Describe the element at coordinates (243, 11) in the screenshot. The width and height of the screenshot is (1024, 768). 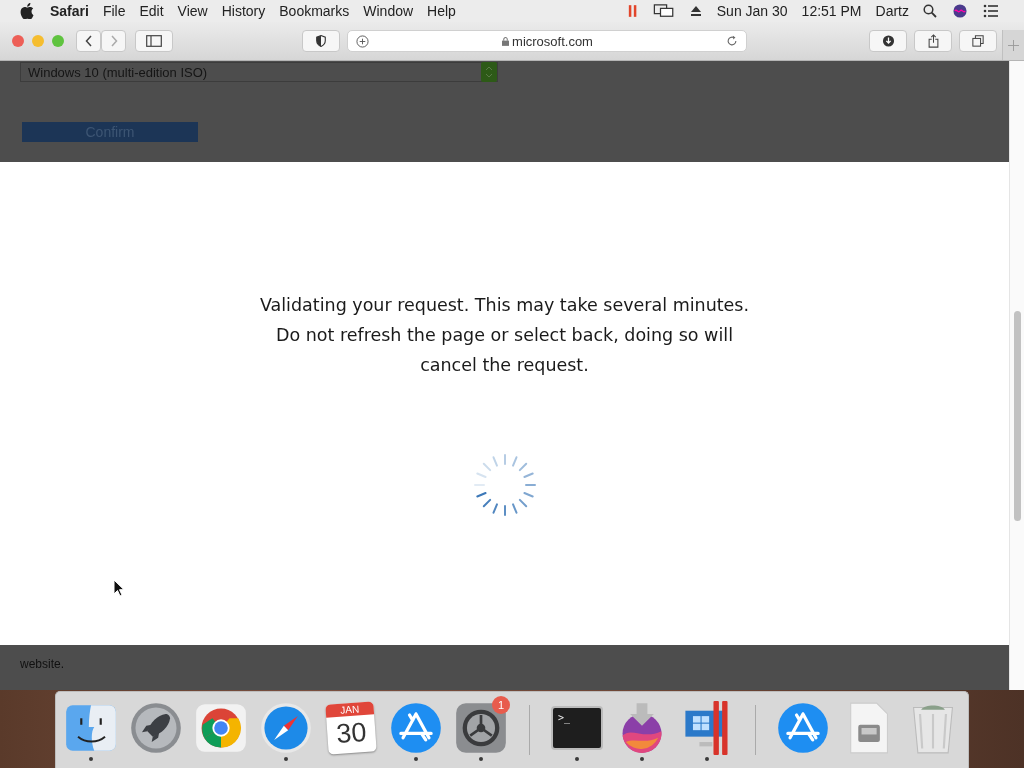
I see `menu-item: History` at that location.